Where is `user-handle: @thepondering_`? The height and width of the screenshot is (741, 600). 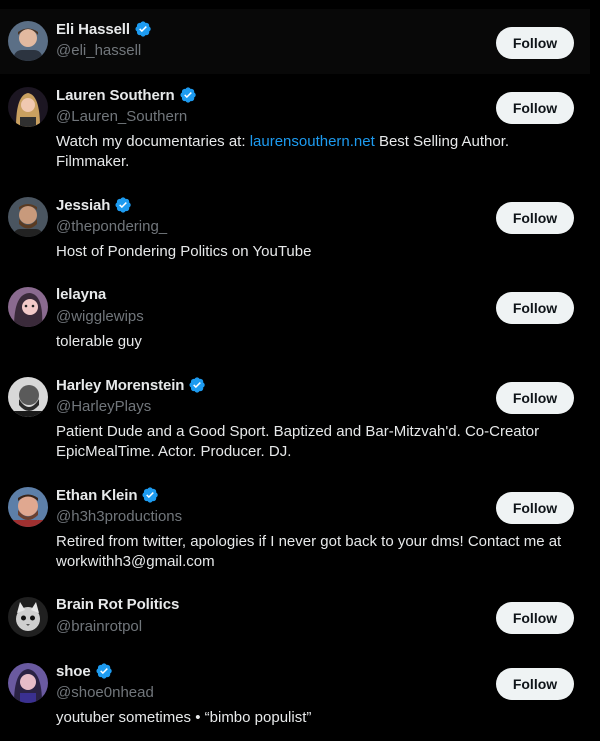
user-handle: @thepondering_ is located at coordinates (111, 226).